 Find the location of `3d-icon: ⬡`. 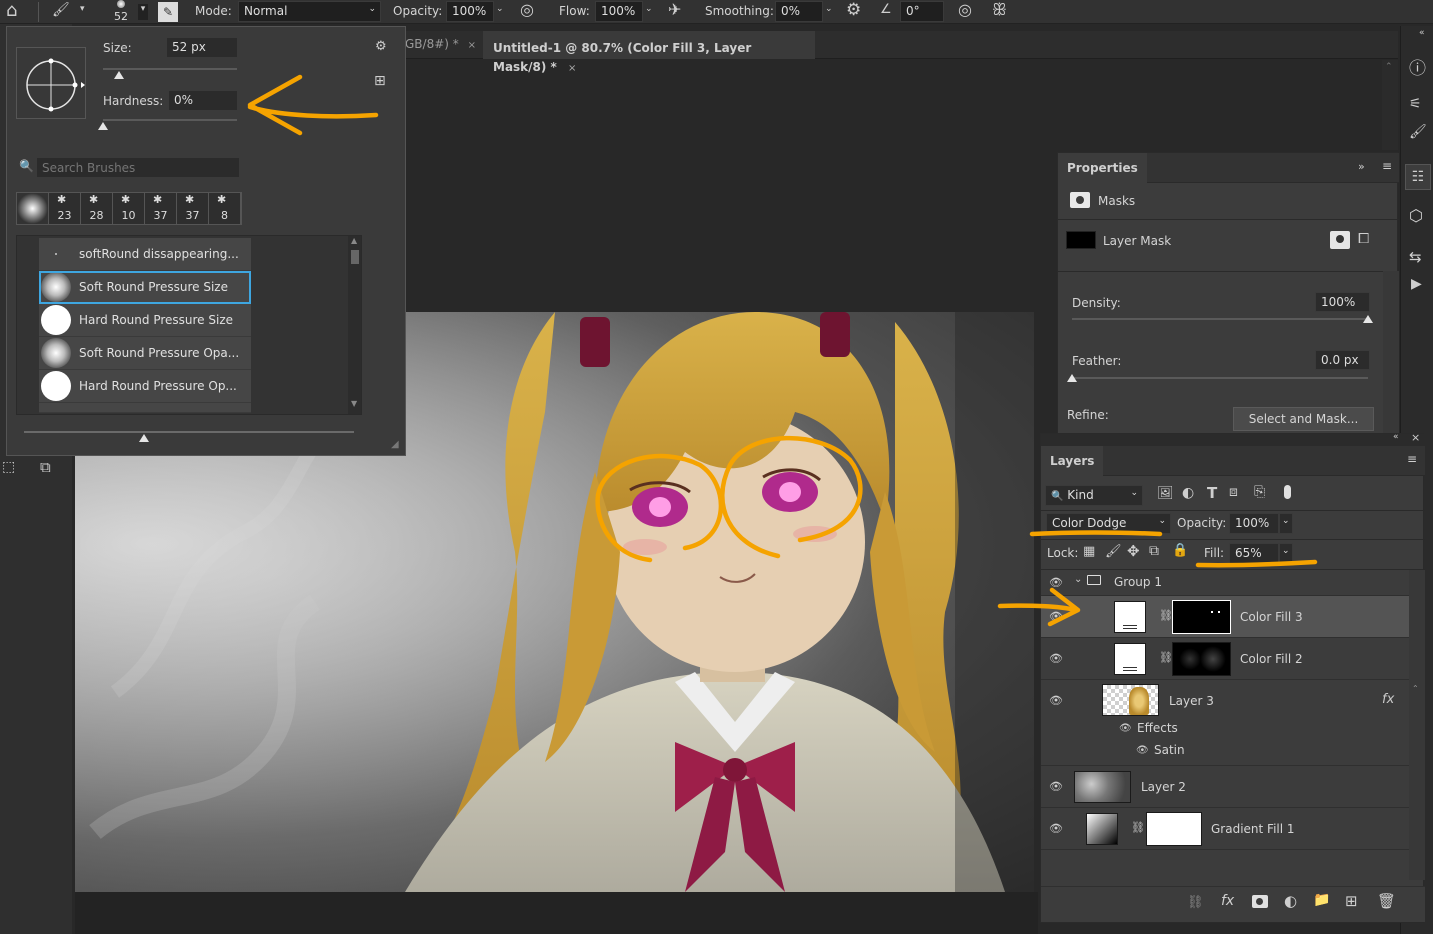

3d-icon: ⬡ is located at coordinates (1416, 215).